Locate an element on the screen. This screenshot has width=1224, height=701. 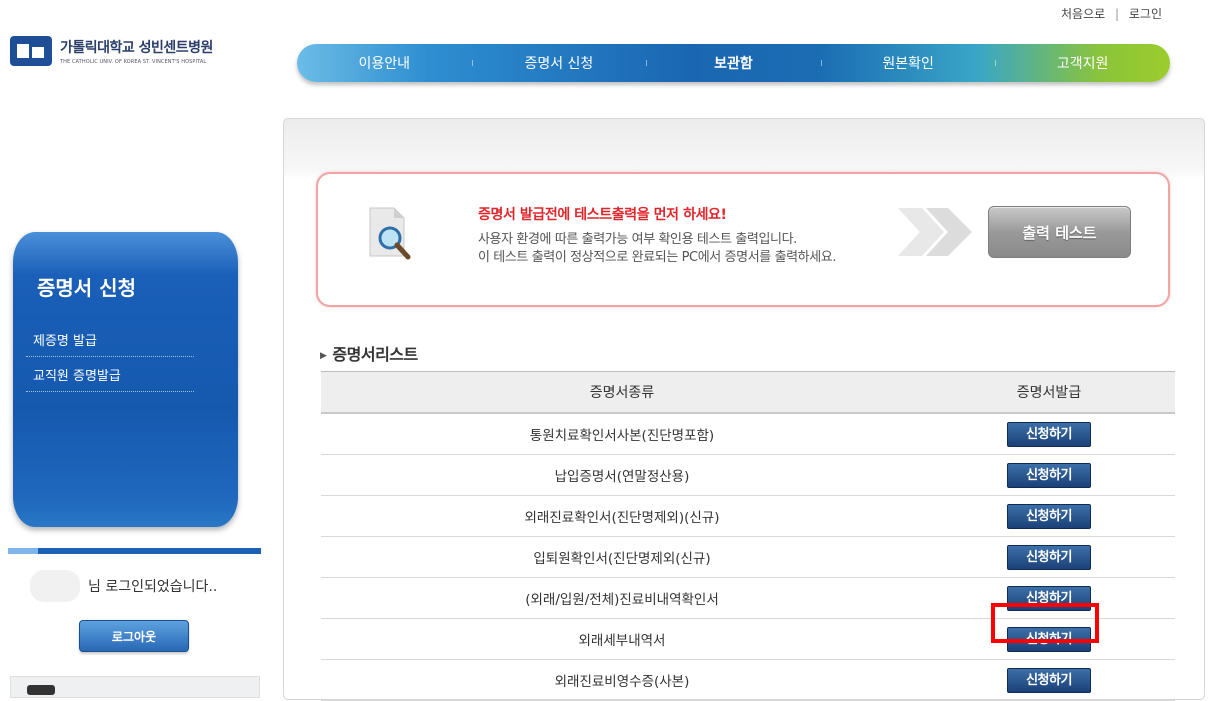
table-row: 입퇴원확인서(진단명제외(신규) 신청하기 is located at coordinates (748, 557).